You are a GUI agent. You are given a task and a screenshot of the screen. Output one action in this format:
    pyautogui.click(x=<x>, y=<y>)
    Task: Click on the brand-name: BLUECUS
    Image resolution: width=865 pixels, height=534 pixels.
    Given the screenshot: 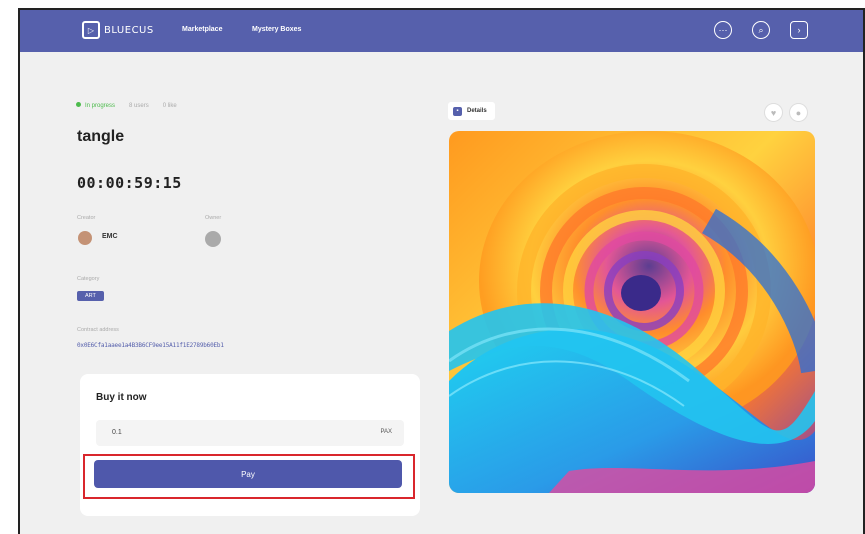 What is the action you would take?
    pyautogui.click(x=129, y=30)
    